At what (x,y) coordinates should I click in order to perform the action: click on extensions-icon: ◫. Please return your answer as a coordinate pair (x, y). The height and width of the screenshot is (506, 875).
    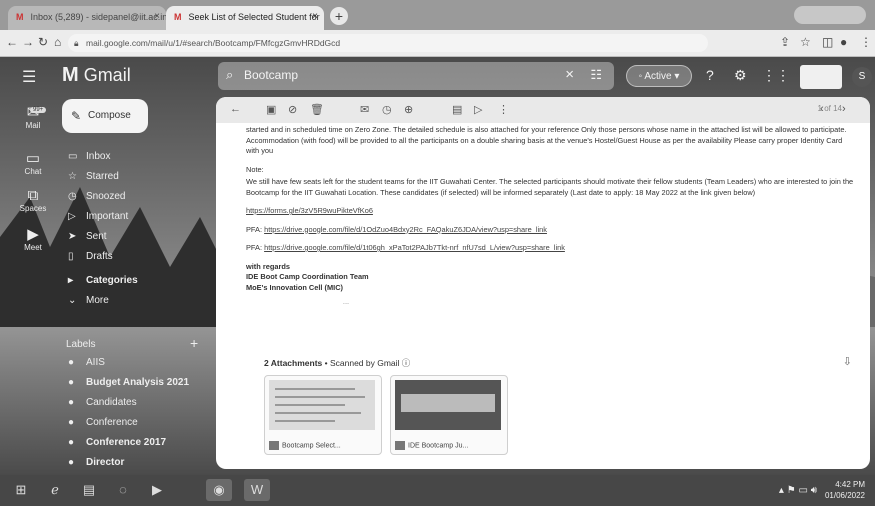
    Looking at the image, I should click on (827, 42).